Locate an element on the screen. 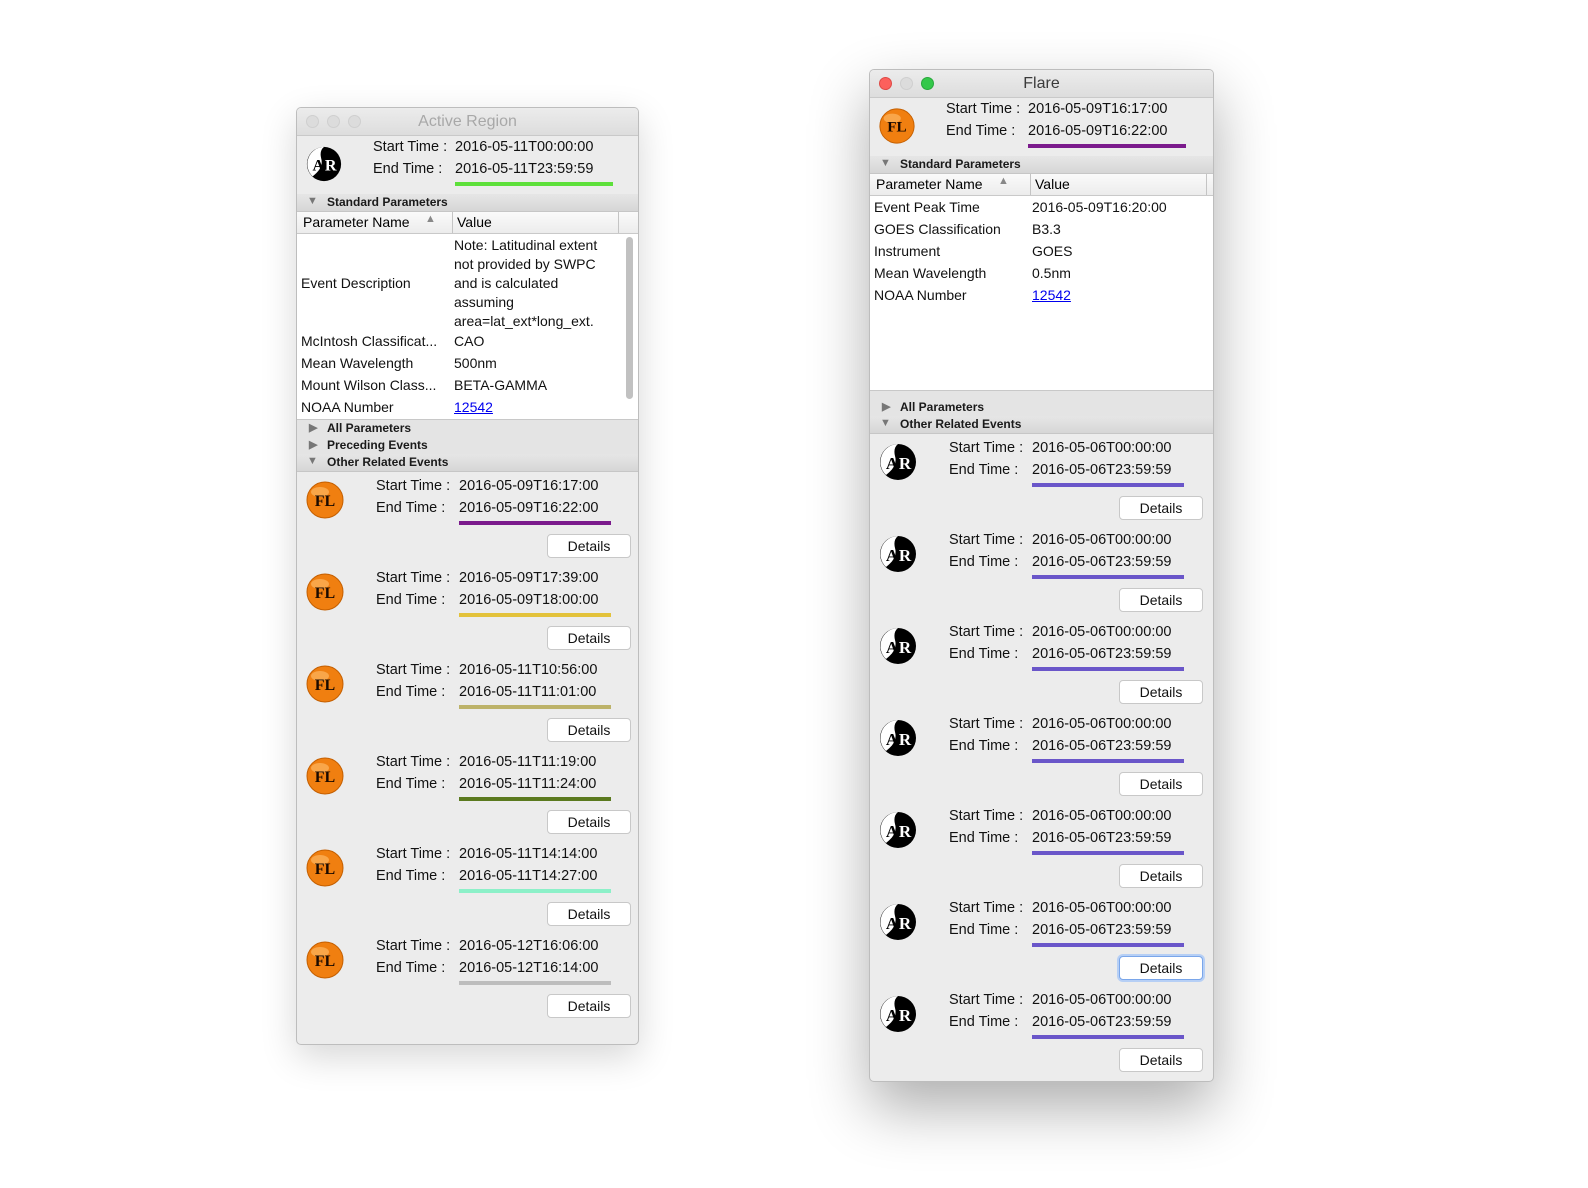 The width and height of the screenshot is (1588, 1188). end-time-value: 2016-05-06T23:59:59 is located at coordinates (1102, 562).